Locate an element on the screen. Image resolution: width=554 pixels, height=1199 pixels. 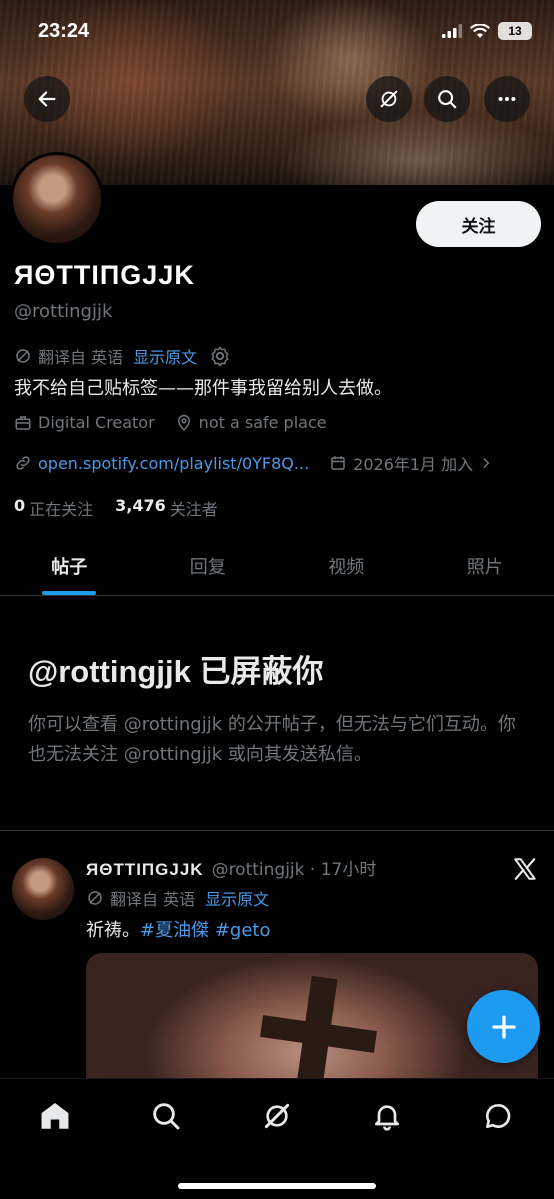
bio-translate-row: 翻译自 英语 显示原文 is located at coordinates (122, 356).